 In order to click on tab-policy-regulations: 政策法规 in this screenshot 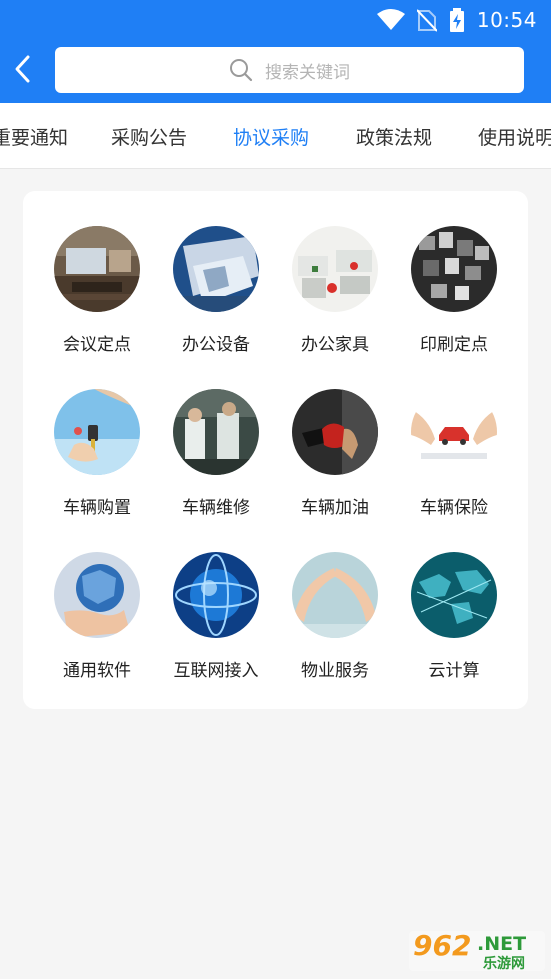, I will do `click(394, 136)`.